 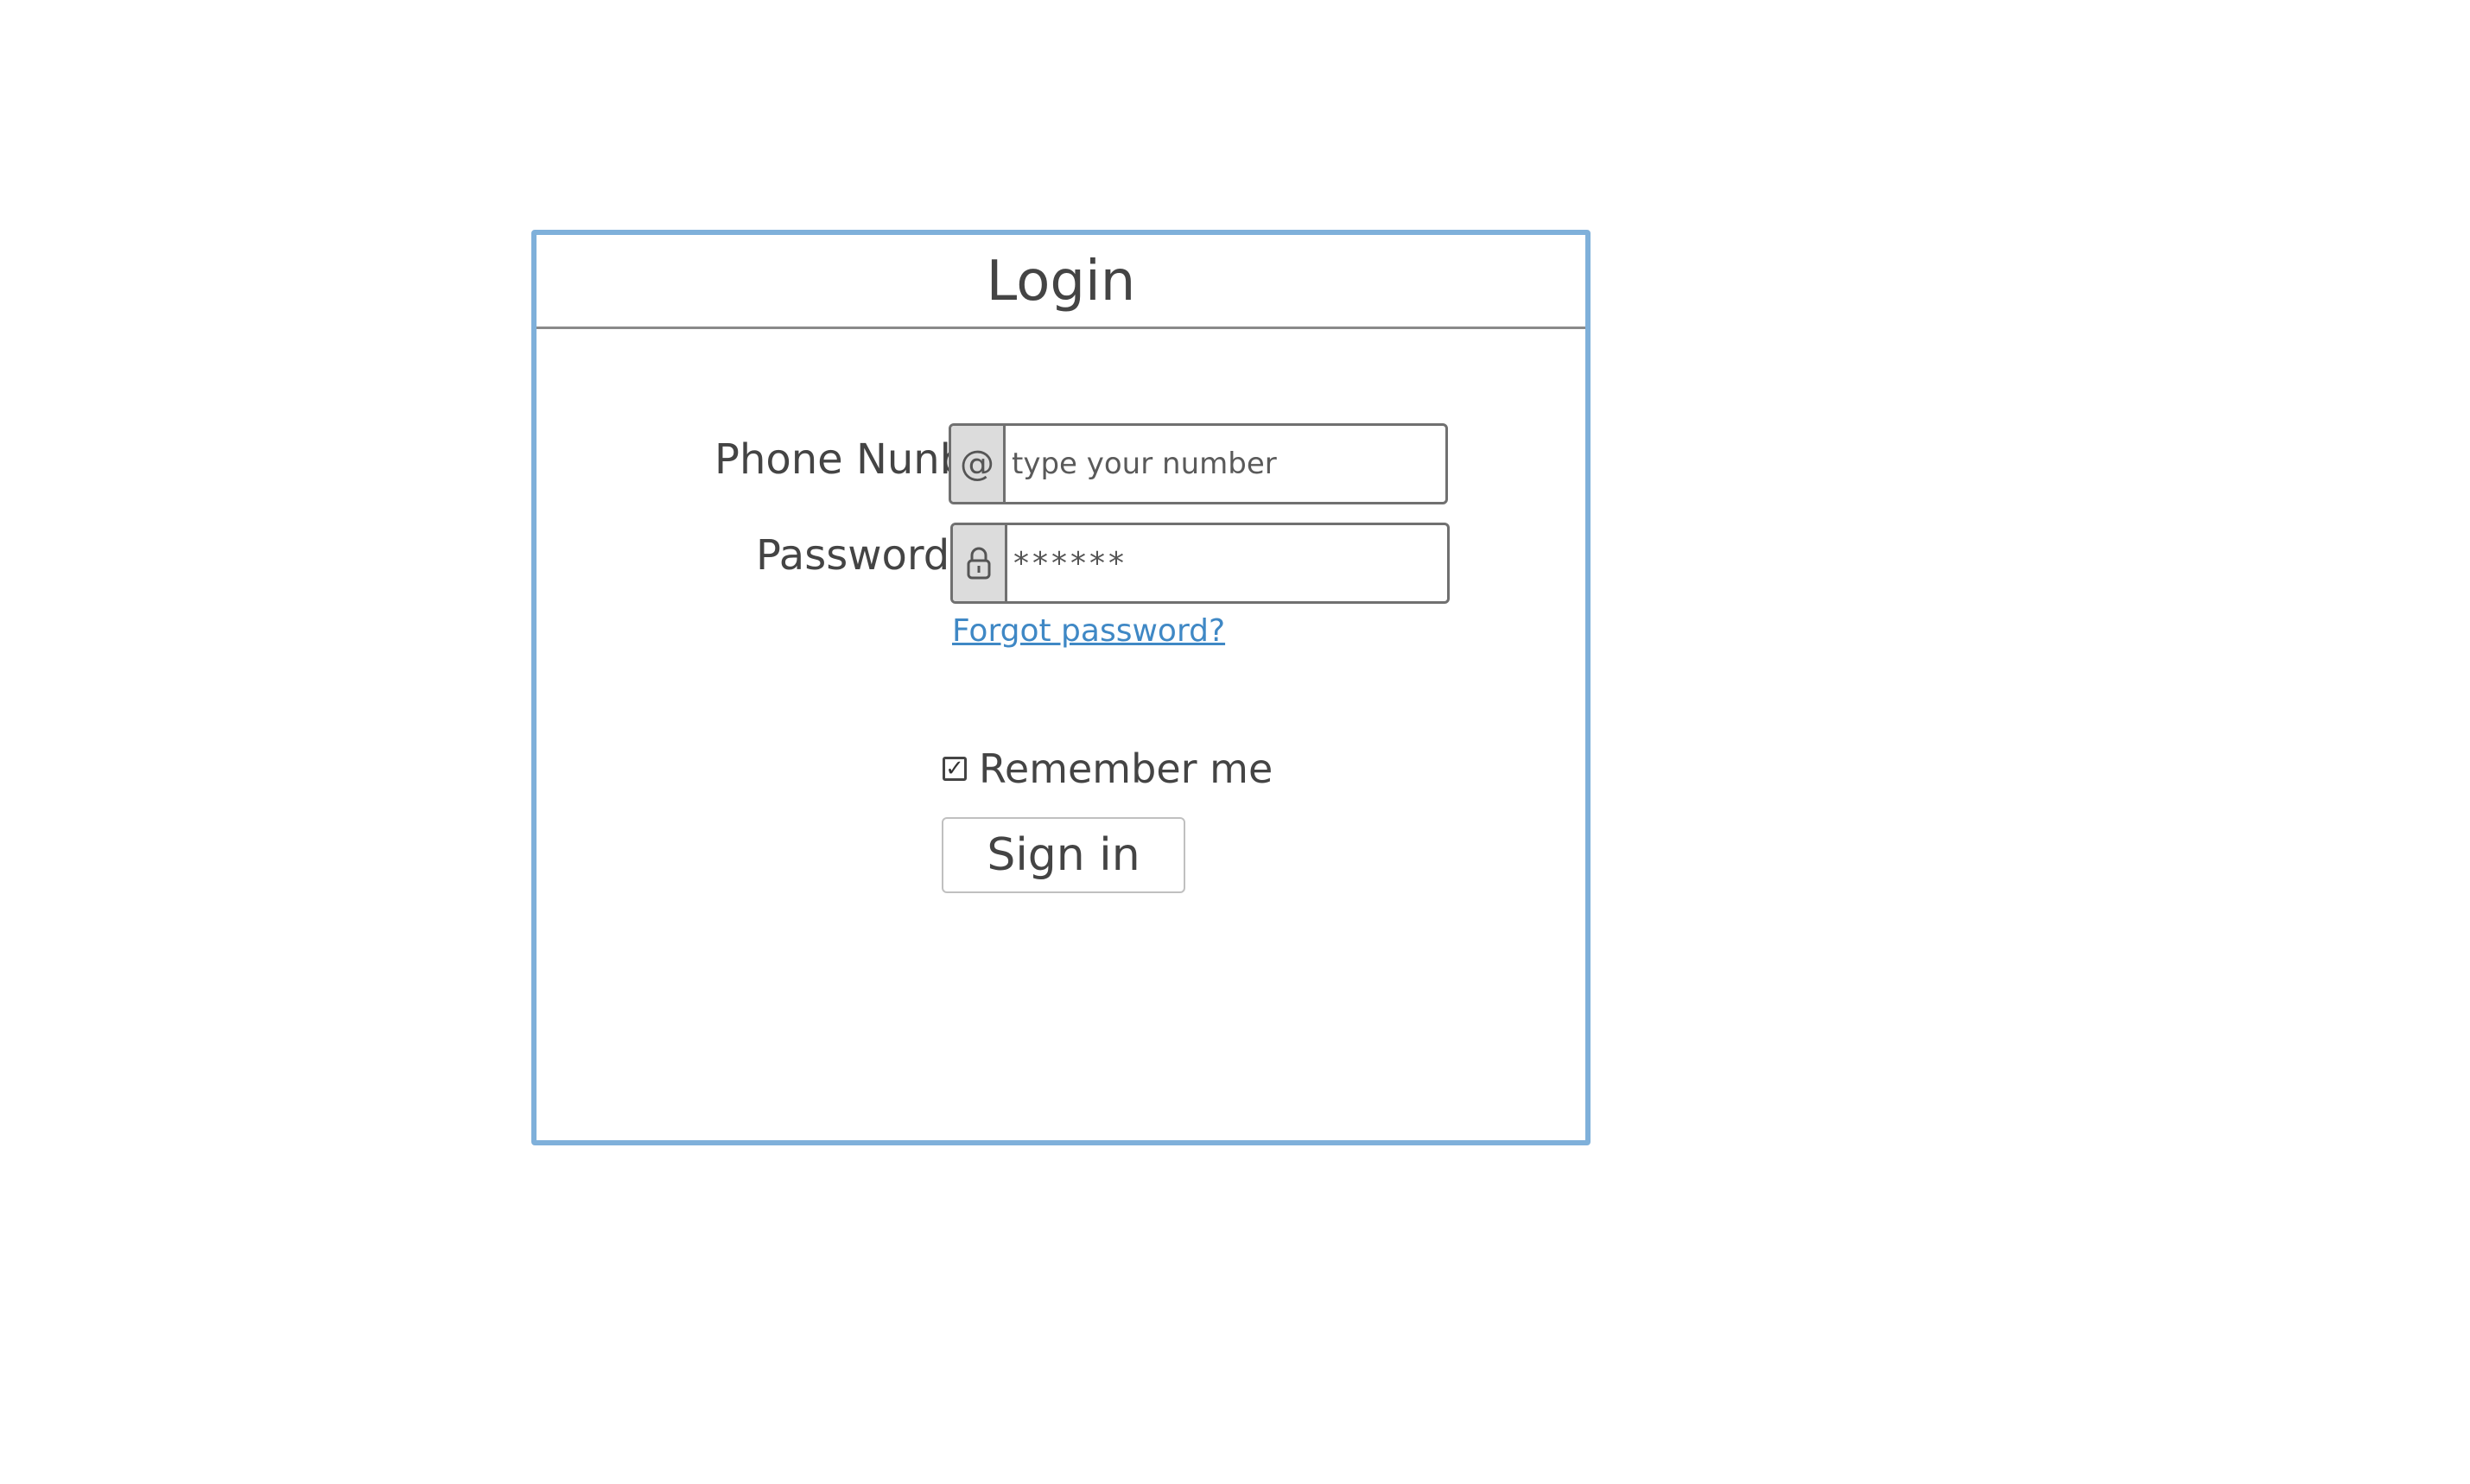 I want to click on login-header: Login, so click(x=1061, y=282).